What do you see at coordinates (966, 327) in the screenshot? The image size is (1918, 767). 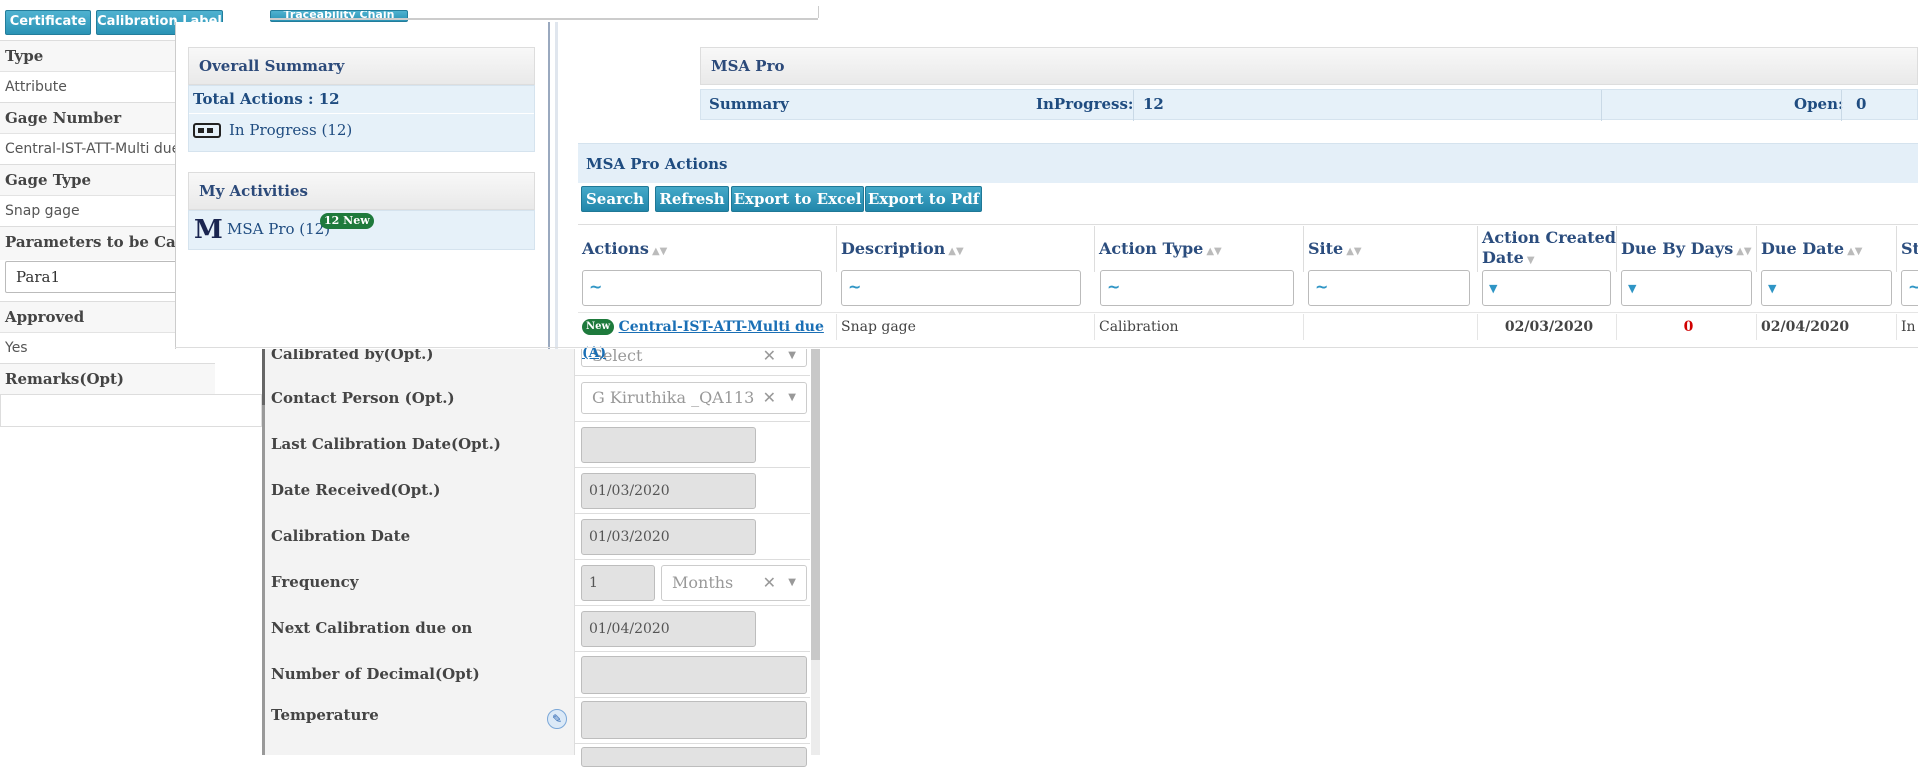 I see `description-cell: Snap gage` at bounding box center [966, 327].